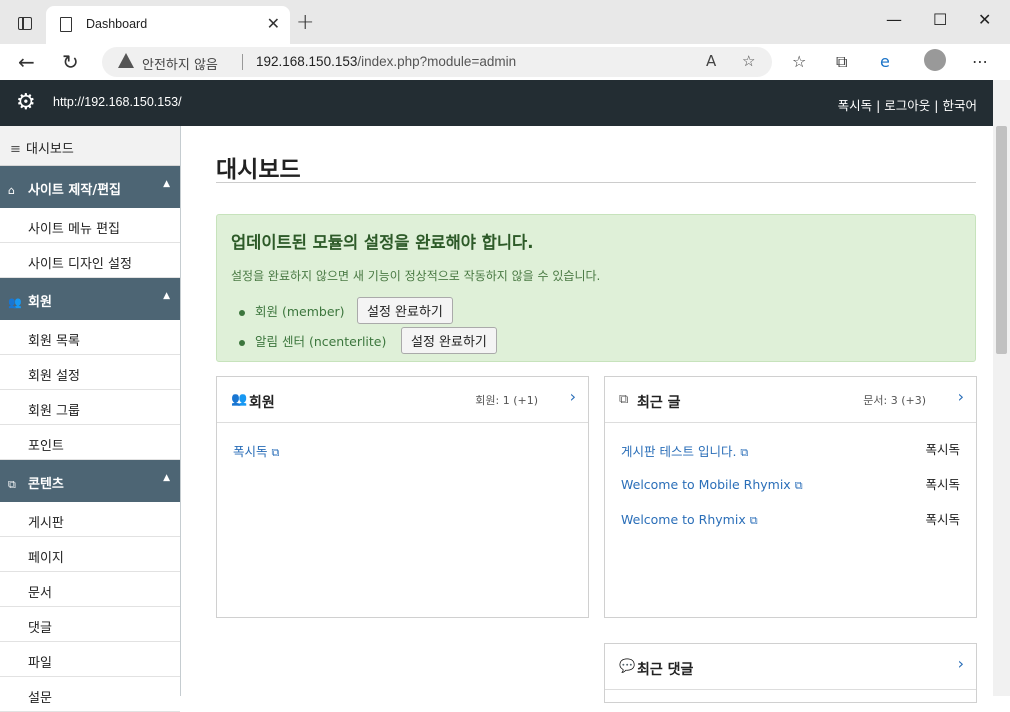 Image resolution: width=1010 pixels, height=712 pixels. I want to click on panel-title: 회원, so click(262, 403).